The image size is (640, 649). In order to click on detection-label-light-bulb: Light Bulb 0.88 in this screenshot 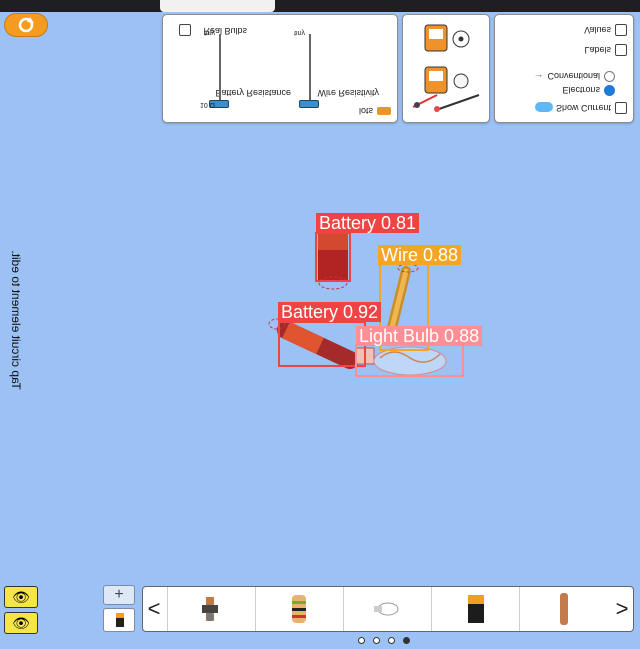, I will do `click(419, 336)`.